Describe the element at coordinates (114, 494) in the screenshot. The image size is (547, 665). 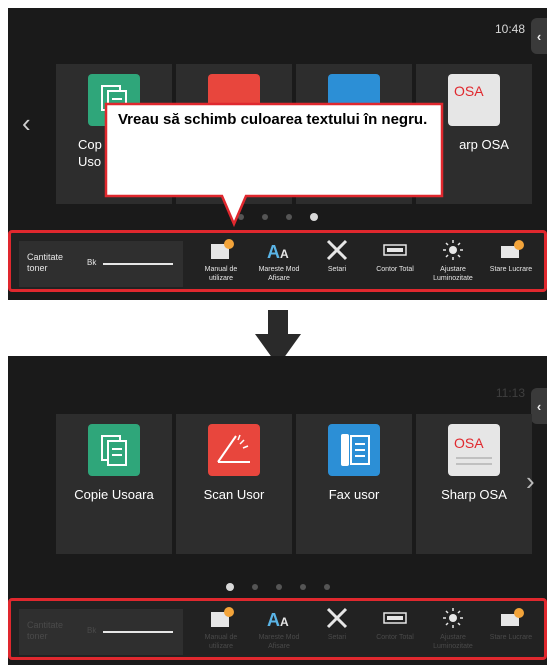
I see `tile-label: Copie Usoara` at that location.